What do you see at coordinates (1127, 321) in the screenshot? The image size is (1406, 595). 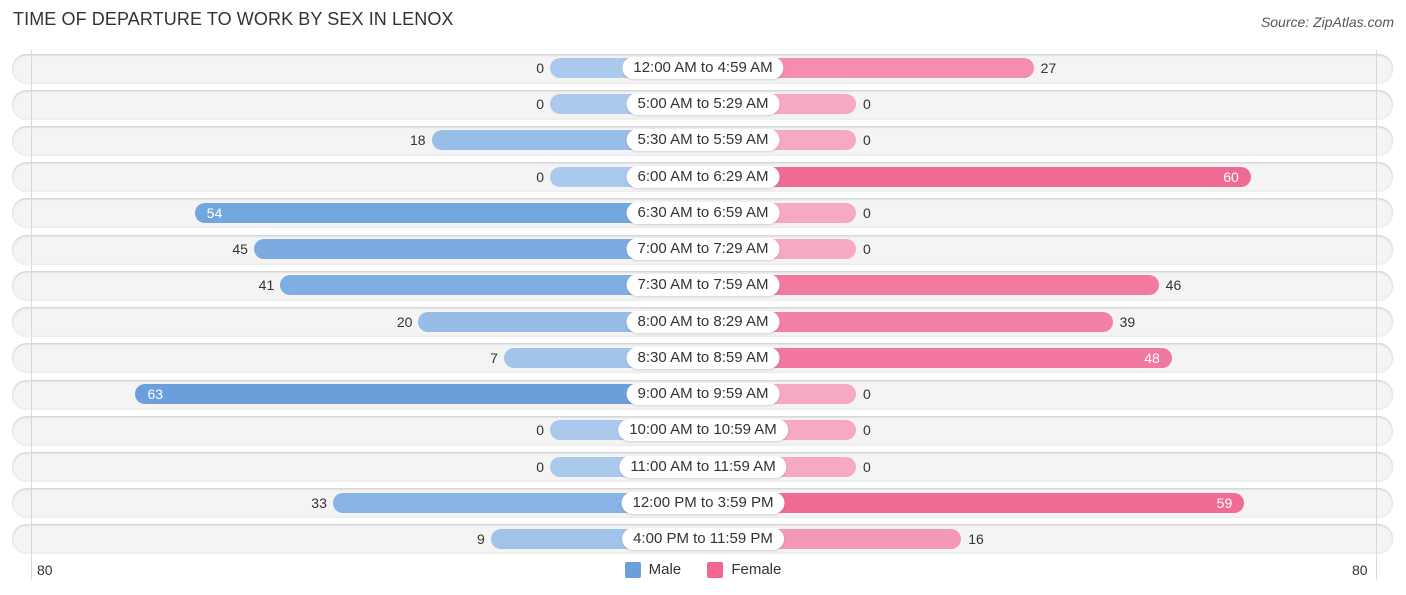 I see `value-label-female: 39` at bounding box center [1127, 321].